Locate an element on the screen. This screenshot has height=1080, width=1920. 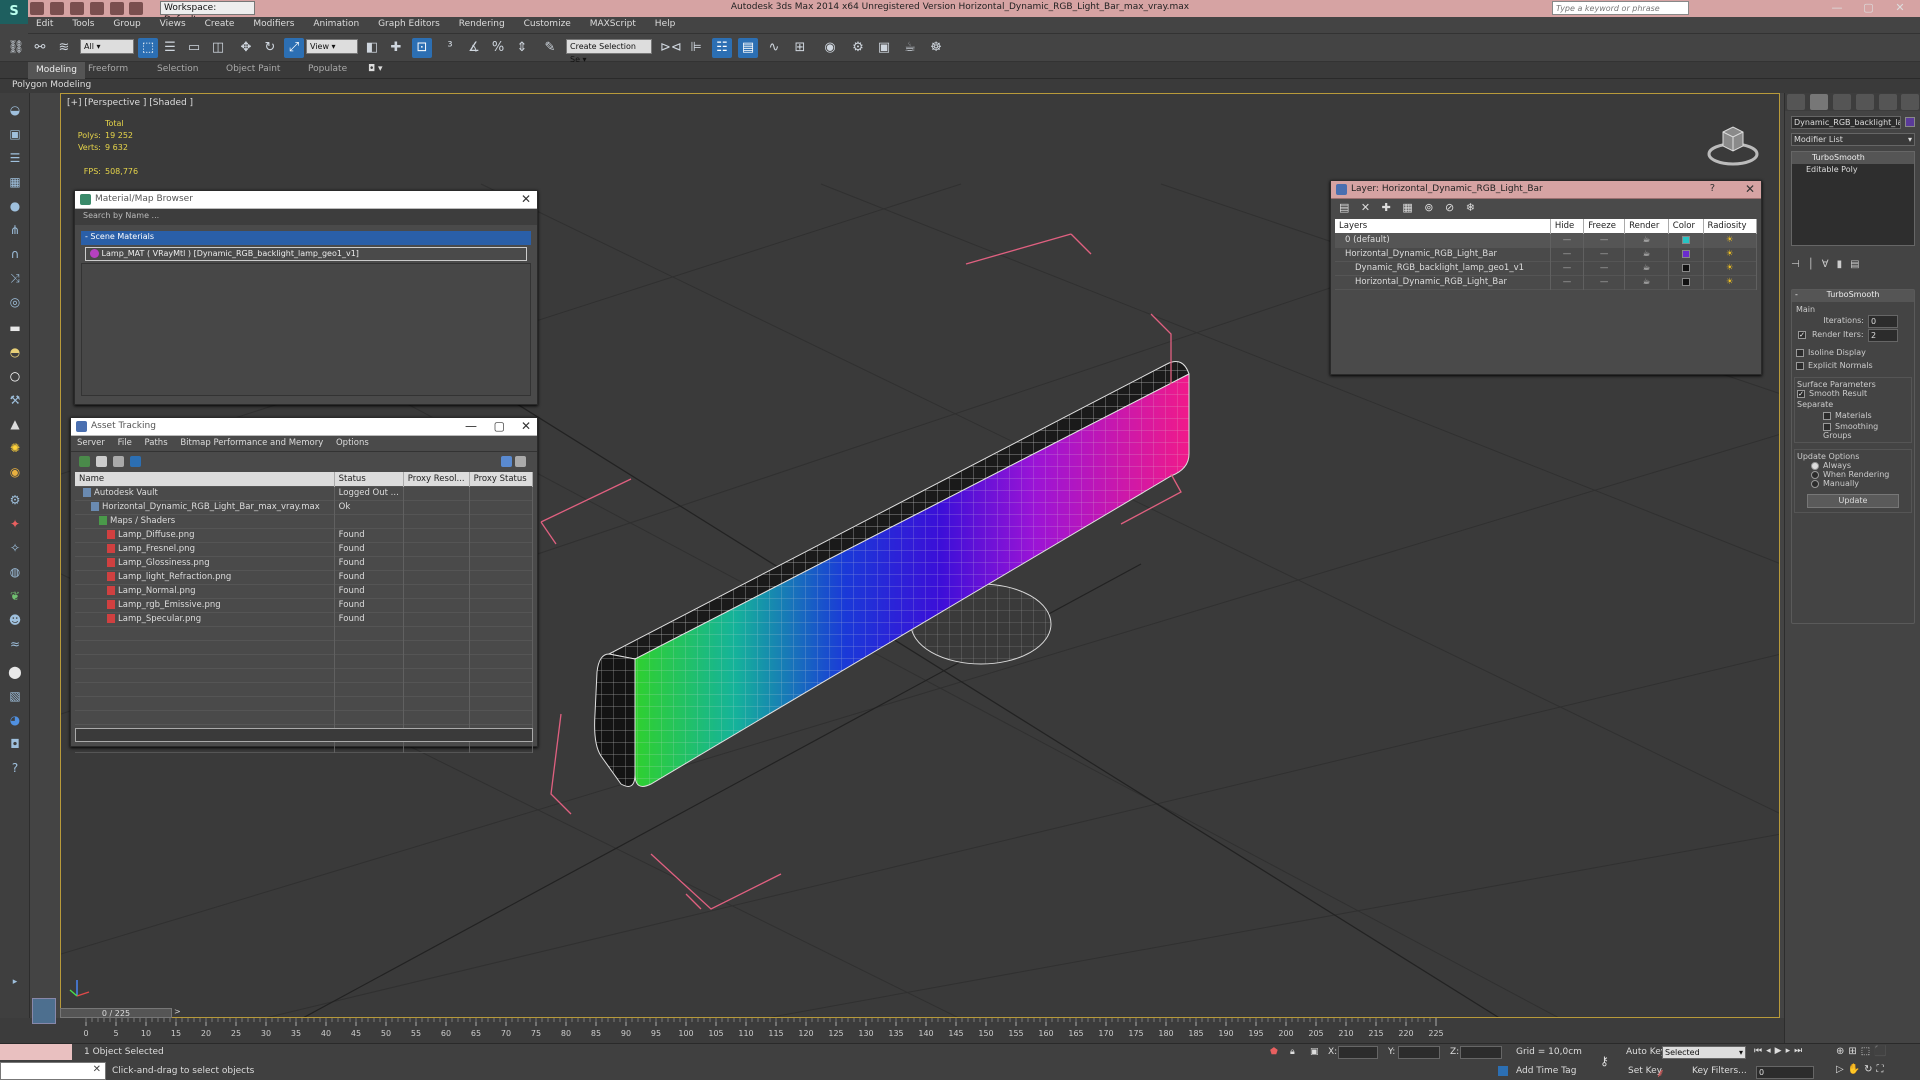
maximize-button: ▢ is located at coordinates (1869, 7).